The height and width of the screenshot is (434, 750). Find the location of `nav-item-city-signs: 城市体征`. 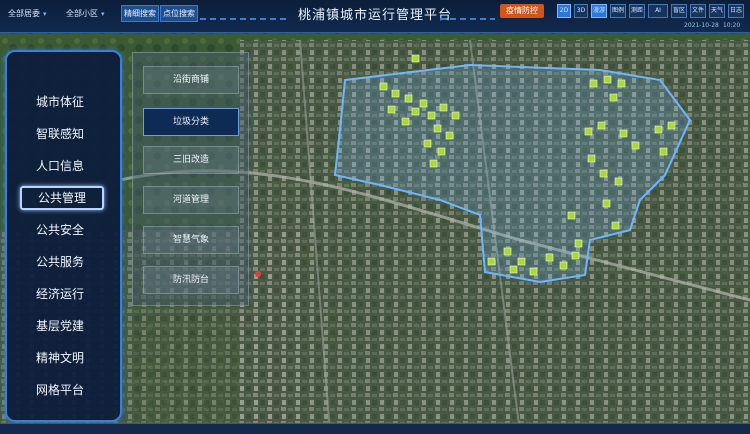

nav-item-city-signs: 城市体征 is located at coordinates (60, 102).